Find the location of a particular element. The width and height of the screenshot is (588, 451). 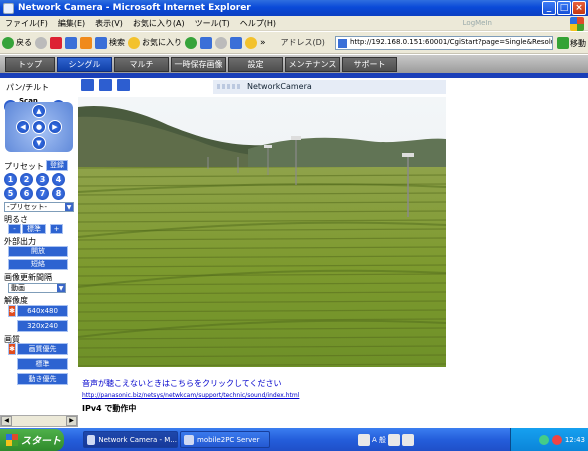

forward-icon is located at coordinates (41, 42).